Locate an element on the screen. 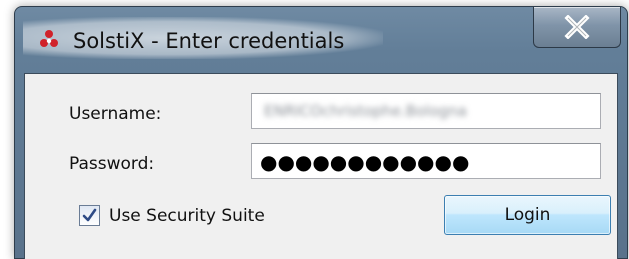 This screenshot has height=259, width=629. password-field: ●●●●●●●●●●●● is located at coordinates (426, 161).